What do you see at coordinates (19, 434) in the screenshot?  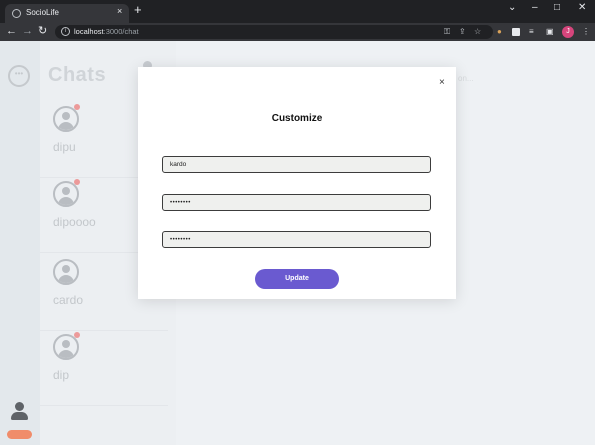 I see `logout-badge` at bounding box center [19, 434].